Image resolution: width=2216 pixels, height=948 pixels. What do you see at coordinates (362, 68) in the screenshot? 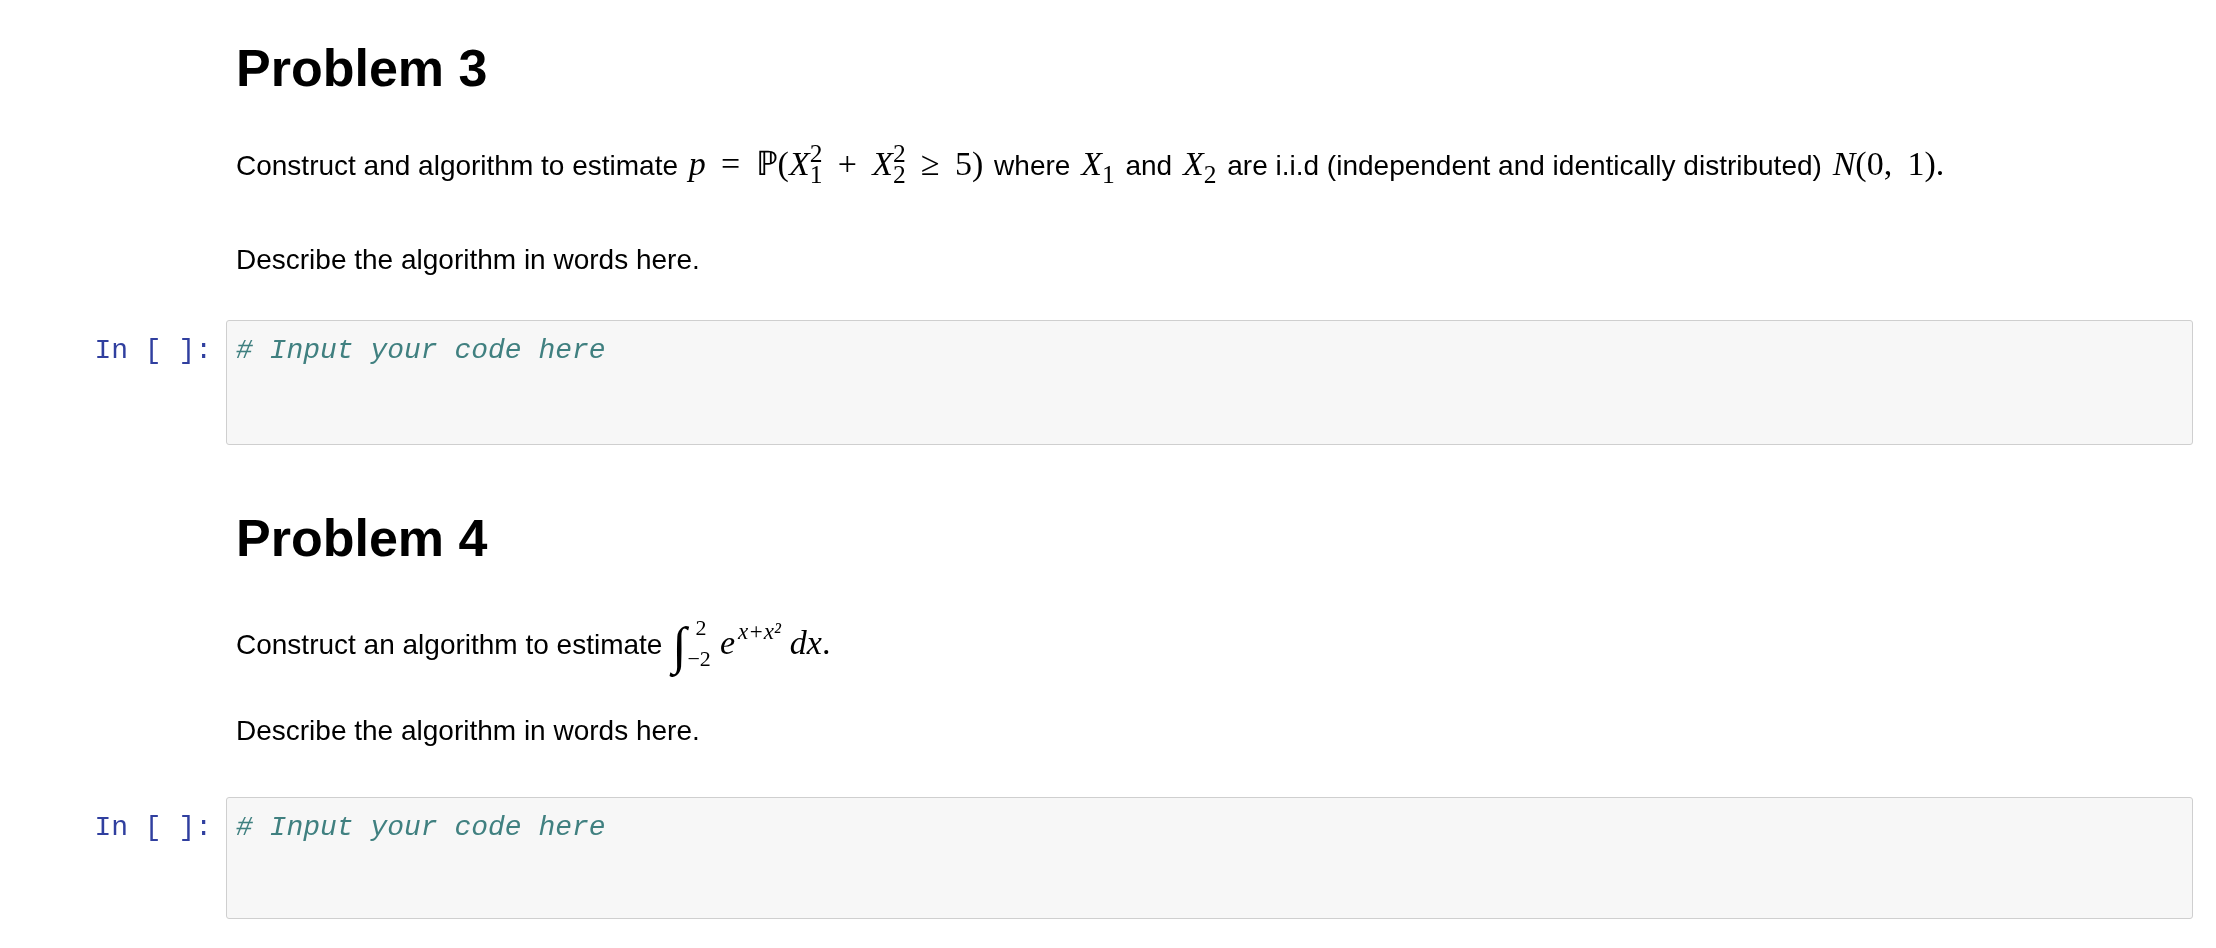
I see `problem-heading: Problem 3` at bounding box center [362, 68].